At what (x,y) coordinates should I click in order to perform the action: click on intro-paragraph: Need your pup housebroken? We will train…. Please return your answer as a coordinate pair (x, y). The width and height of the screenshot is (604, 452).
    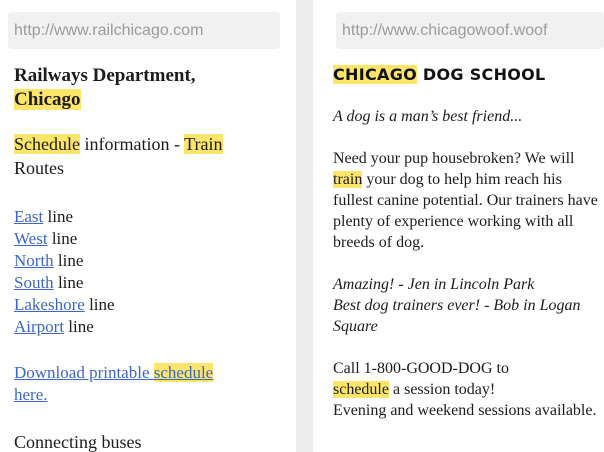
    Looking at the image, I should click on (465, 200).